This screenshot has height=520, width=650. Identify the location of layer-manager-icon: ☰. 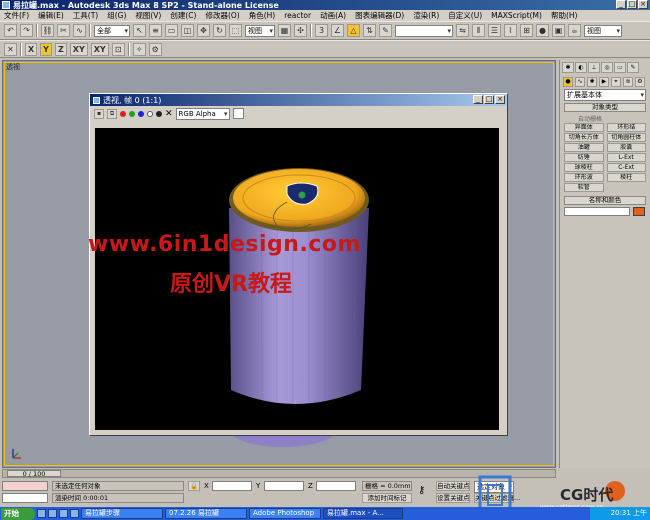
(494, 30).